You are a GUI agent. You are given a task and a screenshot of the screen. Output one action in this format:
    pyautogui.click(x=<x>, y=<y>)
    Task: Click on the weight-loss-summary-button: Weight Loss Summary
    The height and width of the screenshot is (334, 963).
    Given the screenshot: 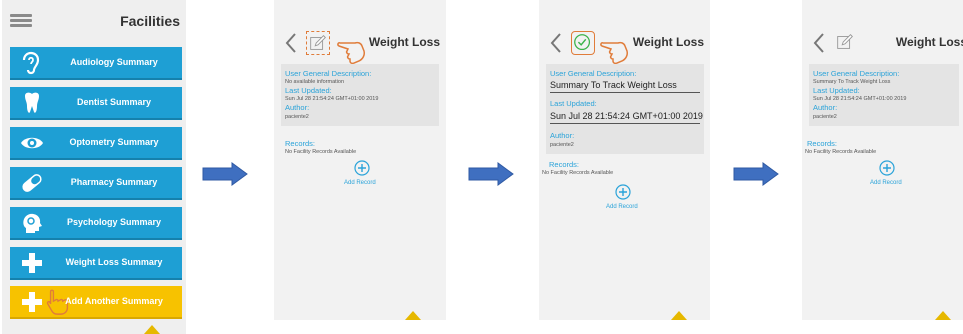 What is the action you would take?
    pyautogui.click(x=96, y=263)
    